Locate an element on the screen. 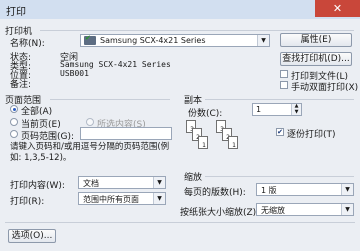  printer-name-value: Samsung SCX-4x21 Series is located at coordinates (153, 40).